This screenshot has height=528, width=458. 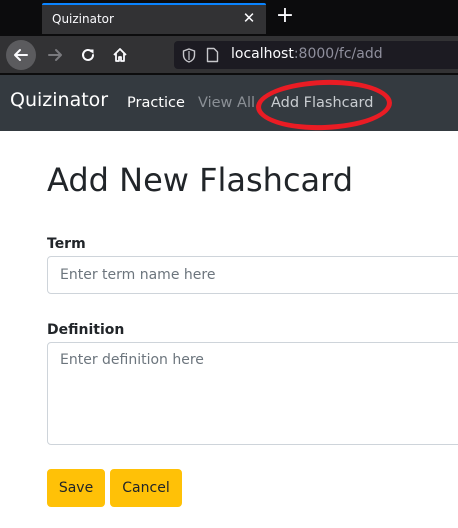 I want to click on term-input, so click(x=252, y=275).